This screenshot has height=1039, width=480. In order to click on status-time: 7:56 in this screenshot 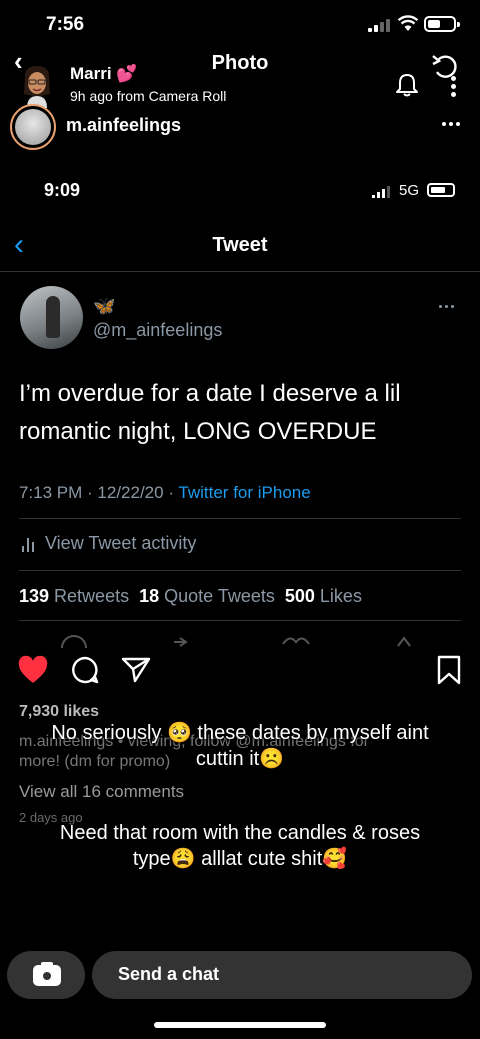, I will do `click(65, 24)`.